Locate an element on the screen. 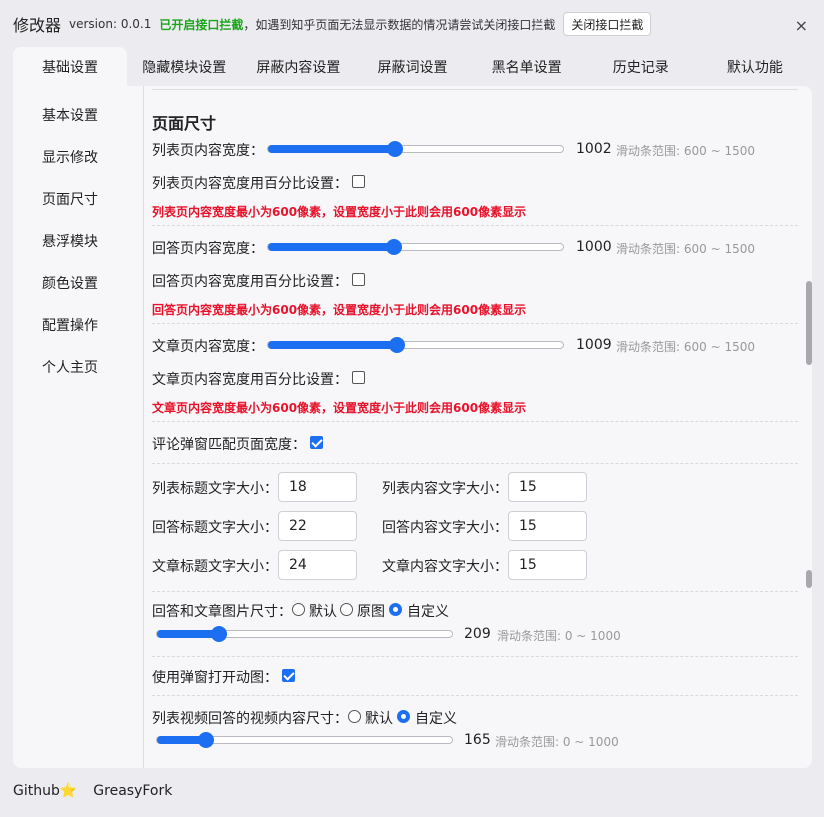 The height and width of the screenshot is (817, 824). tab-blacklist: 黑名单设置 is located at coordinates (527, 66).